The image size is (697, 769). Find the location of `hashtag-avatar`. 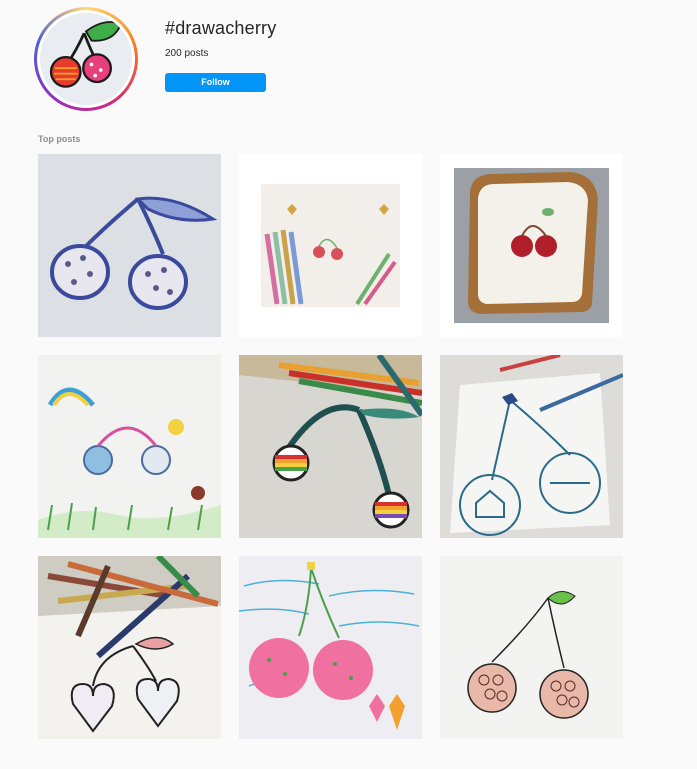

hashtag-avatar is located at coordinates (86, 59).